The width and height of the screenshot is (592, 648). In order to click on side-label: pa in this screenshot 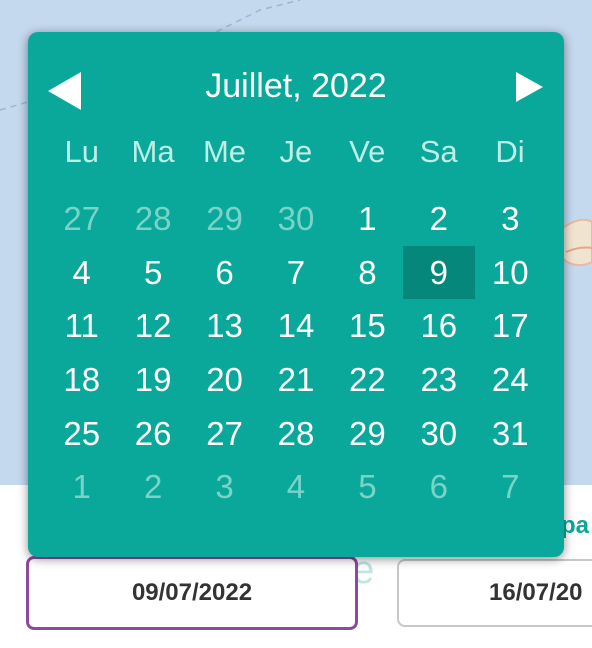, I will do `click(575, 525)`.